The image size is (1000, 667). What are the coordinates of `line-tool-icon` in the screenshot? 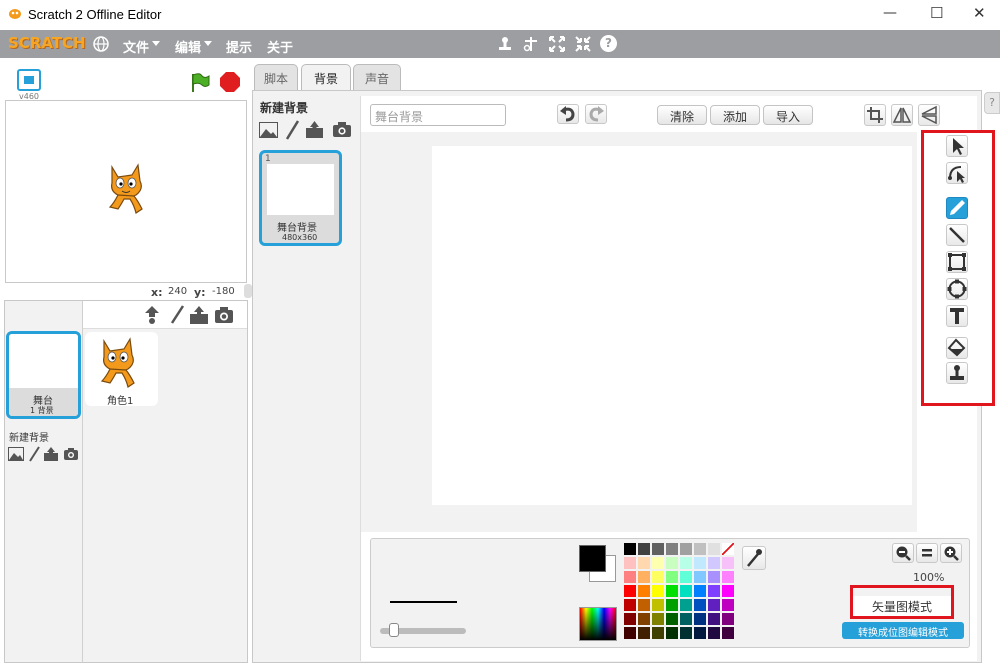 It's located at (957, 235).